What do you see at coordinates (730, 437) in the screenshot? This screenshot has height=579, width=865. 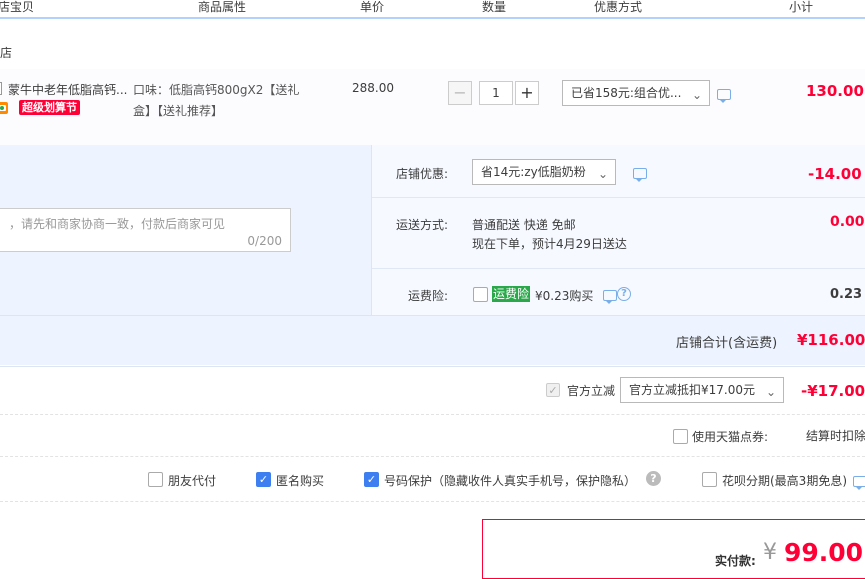 I see `tmall-points-label: 使用天猫点券:` at bounding box center [730, 437].